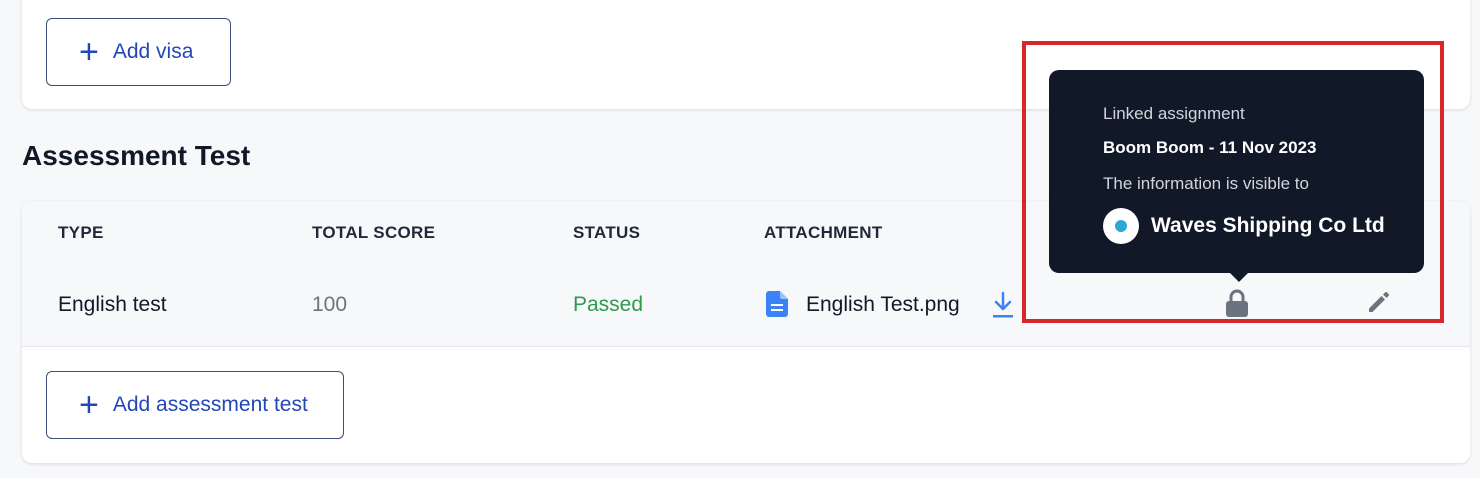 The width and height of the screenshot is (1480, 478). Describe the element at coordinates (608, 304) in the screenshot. I see `status-badge: Passed` at that location.